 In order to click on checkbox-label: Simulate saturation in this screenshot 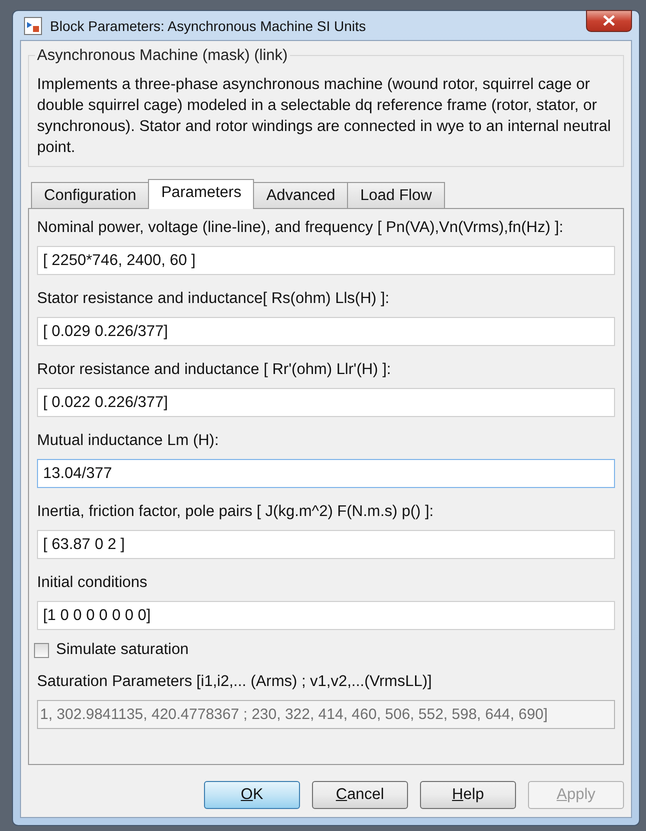, I will do `click(122, 650)`.